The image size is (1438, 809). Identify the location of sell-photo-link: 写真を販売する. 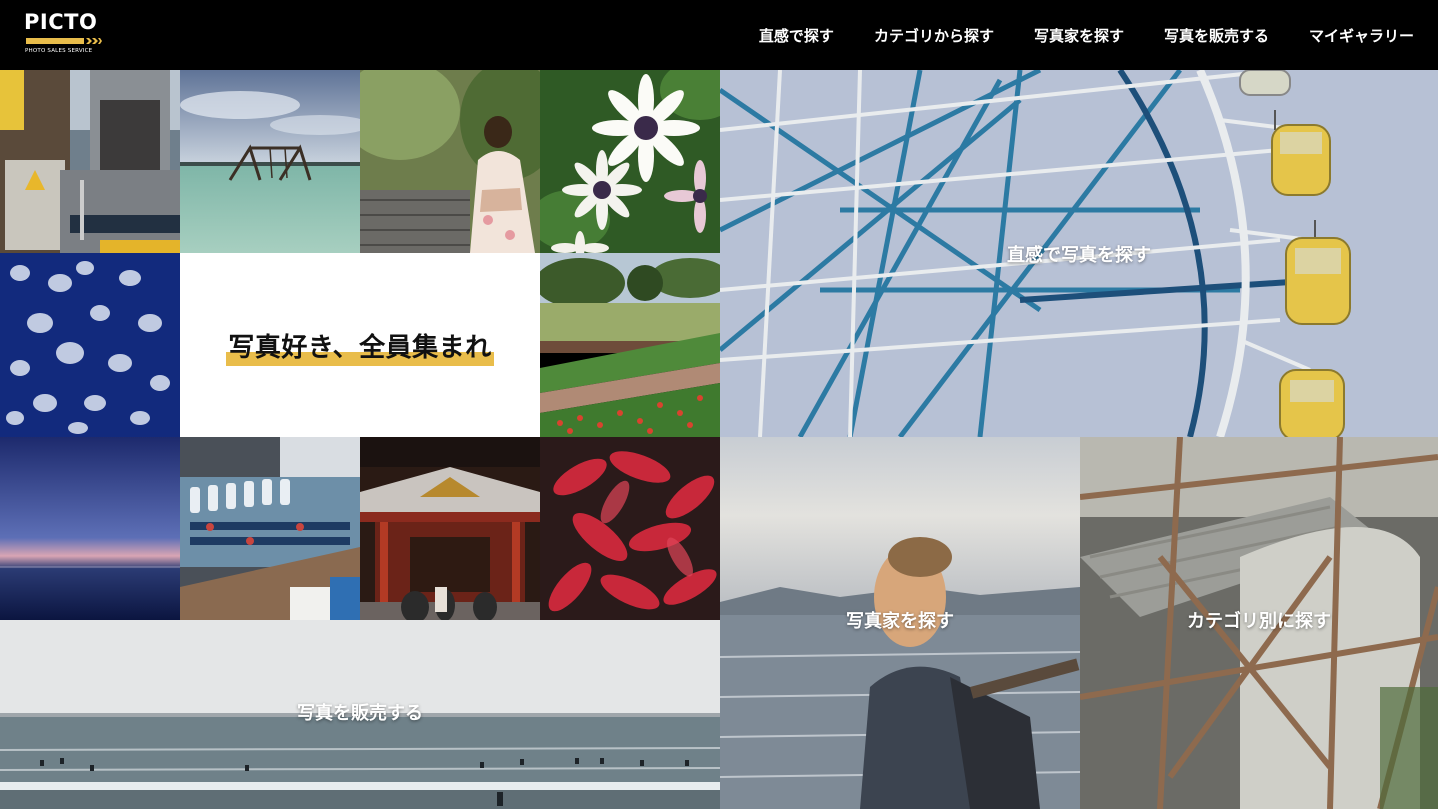
(360, 714).